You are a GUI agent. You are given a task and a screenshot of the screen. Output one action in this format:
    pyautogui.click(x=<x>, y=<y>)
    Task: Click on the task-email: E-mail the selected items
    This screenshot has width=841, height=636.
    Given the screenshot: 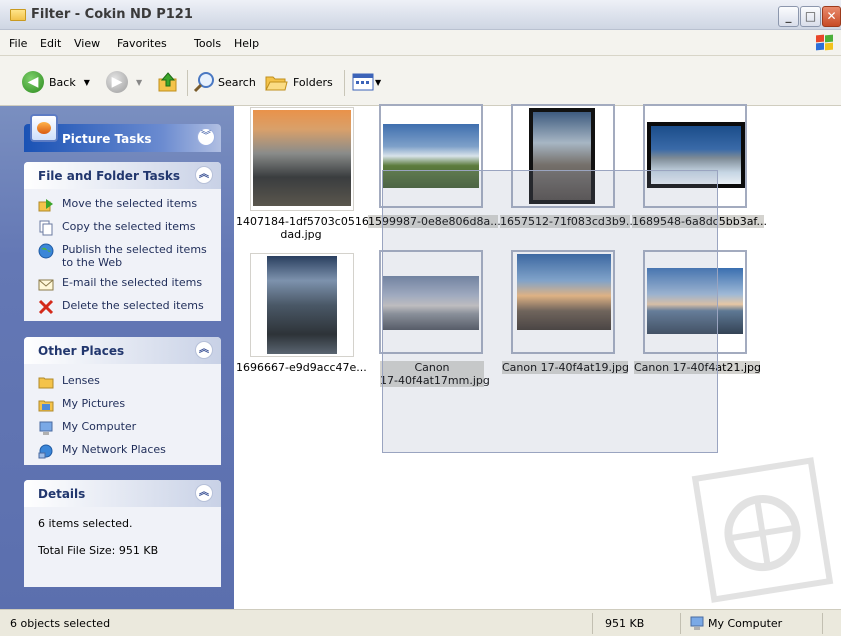 What is the action you would take?
    pyautogui.click(x=129, y=284)
    